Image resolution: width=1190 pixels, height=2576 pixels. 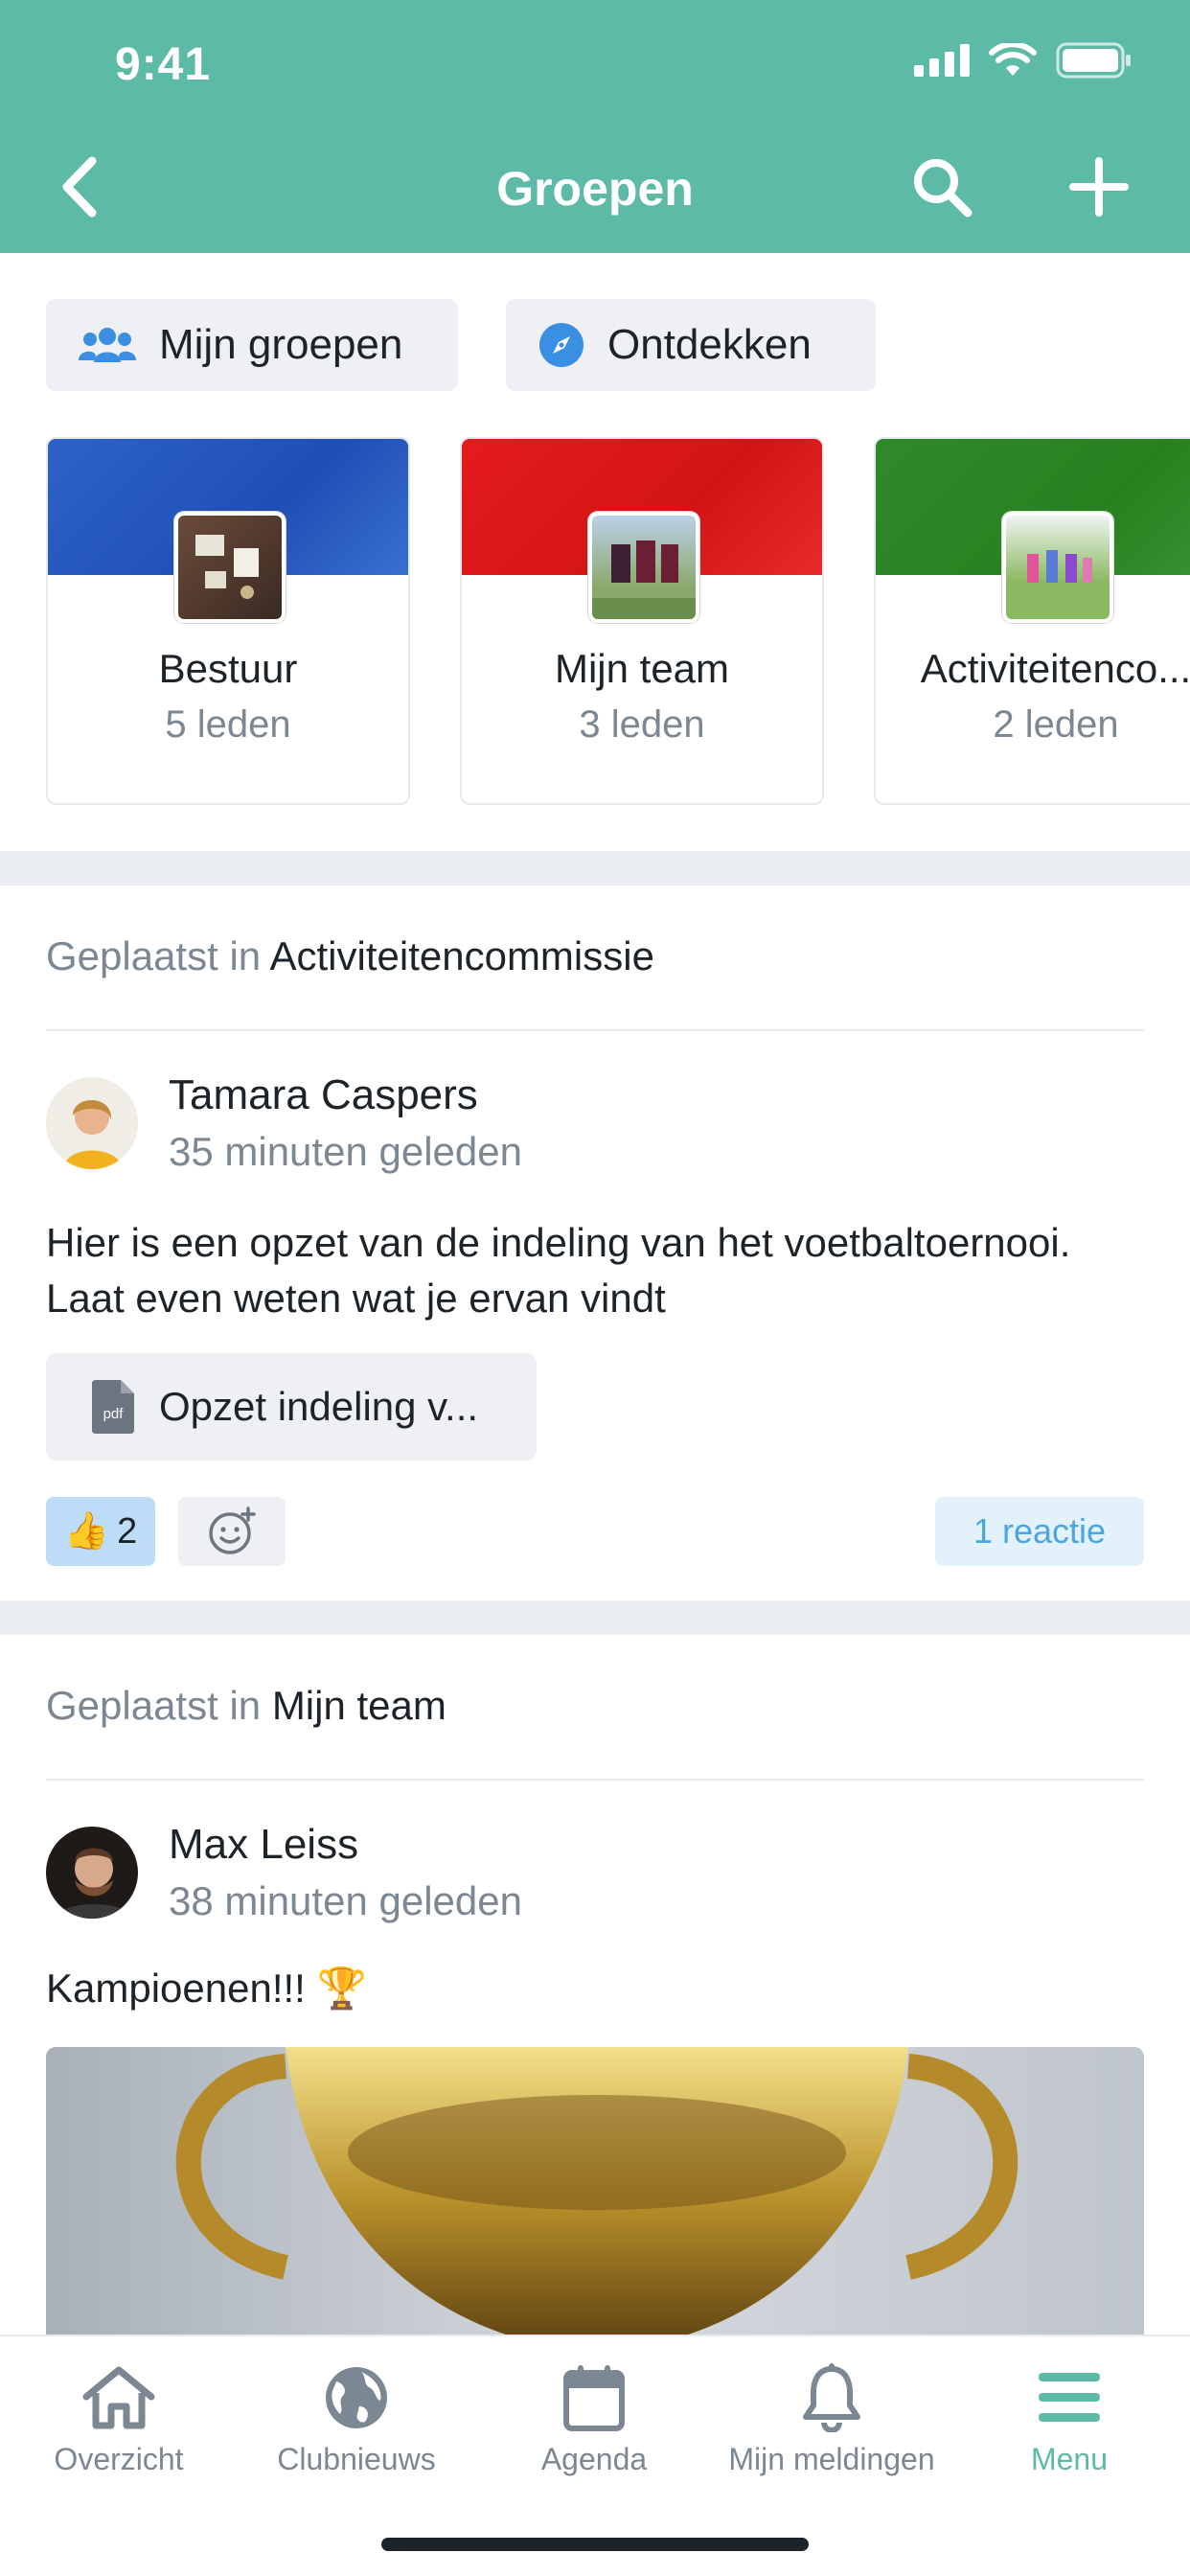 What do you see at coordinates (595, 2200) in the screenshot?
I see `post-image` at bounding box center [595, 2200].